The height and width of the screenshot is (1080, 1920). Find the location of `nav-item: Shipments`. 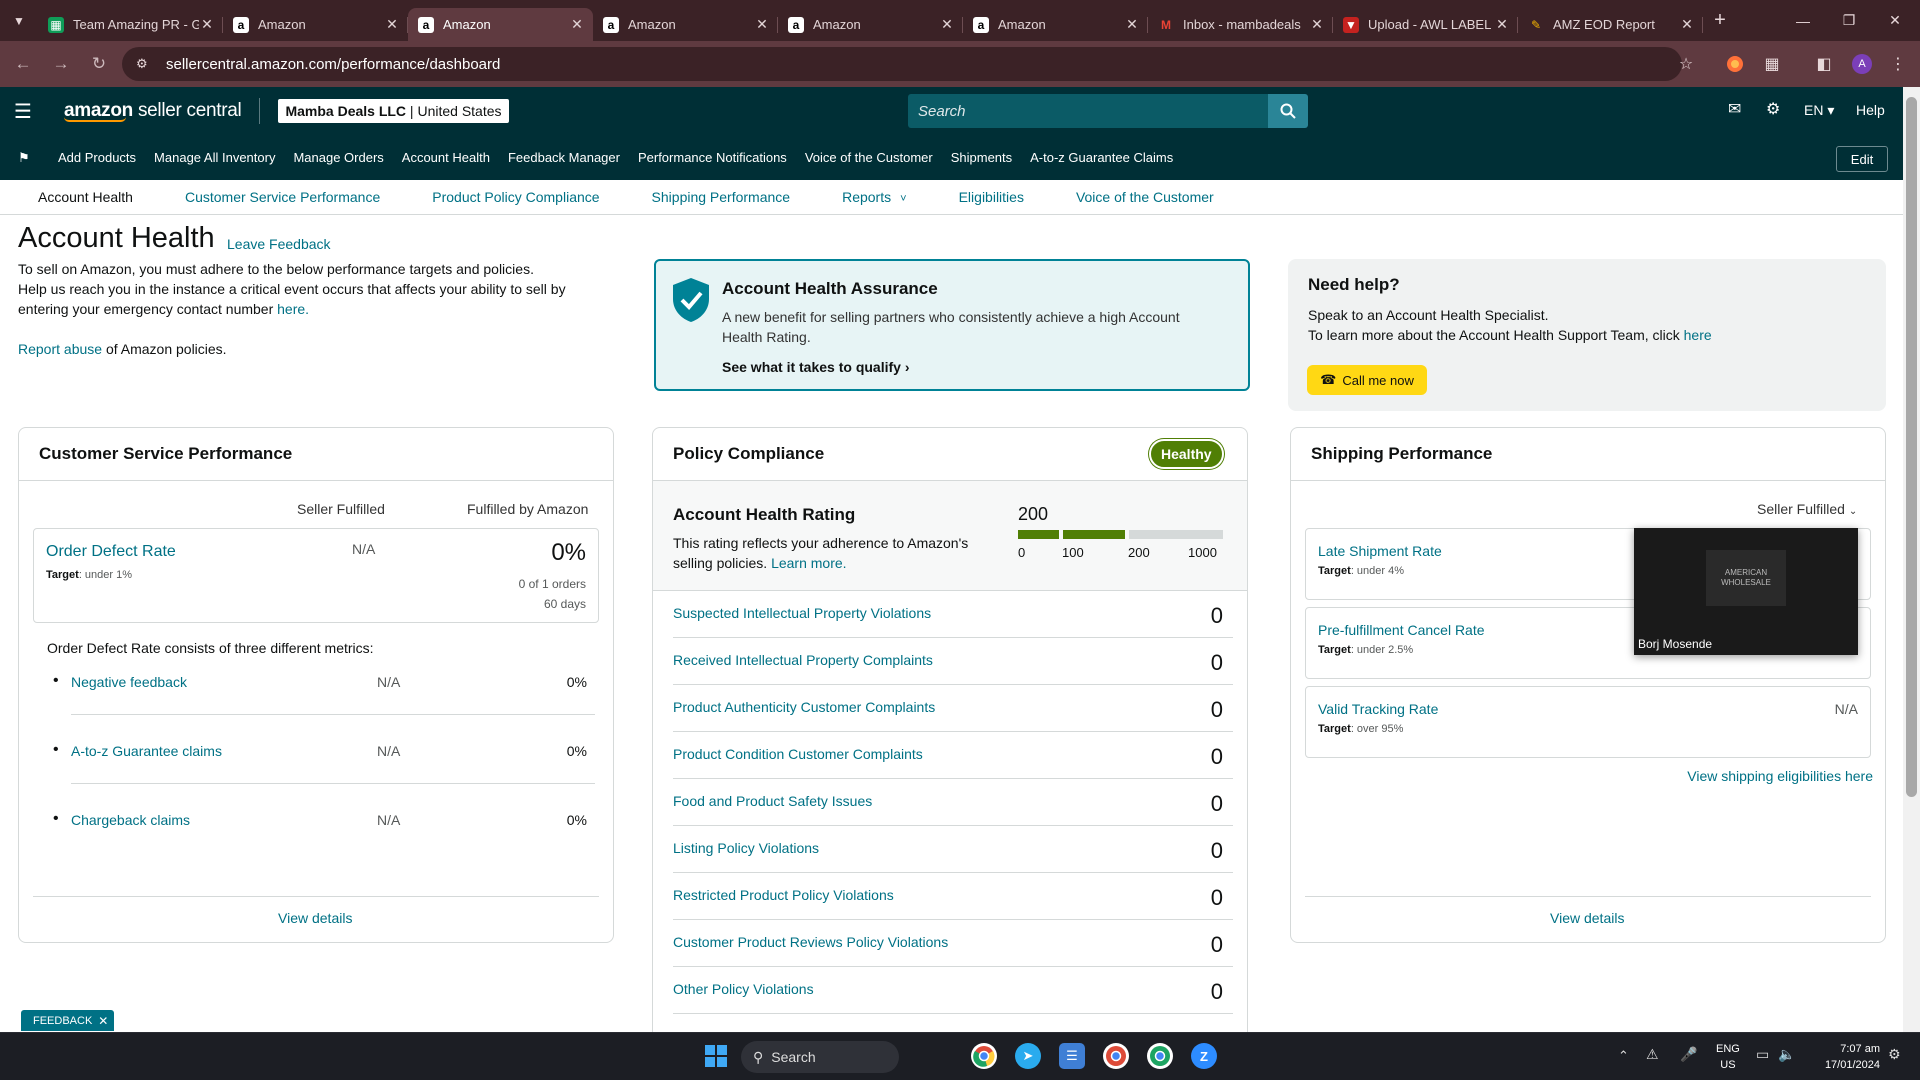

nav-item: Shipments is located at coordinates (981, 157).